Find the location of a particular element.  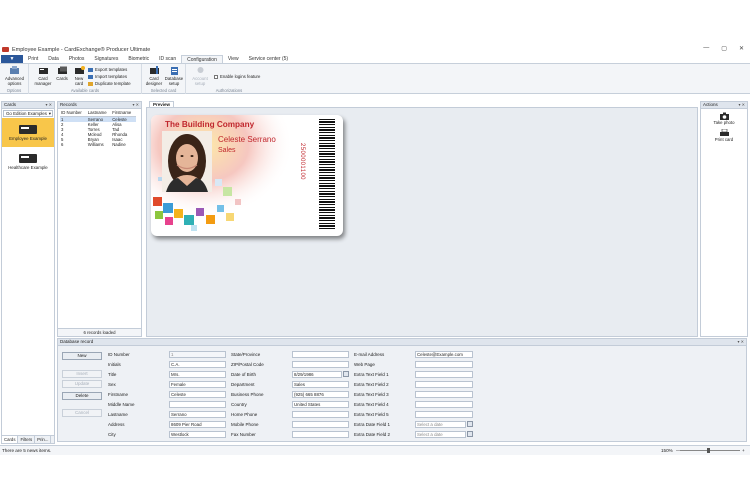

take-photo-button: Take photo is located at coordinates (724, 119).